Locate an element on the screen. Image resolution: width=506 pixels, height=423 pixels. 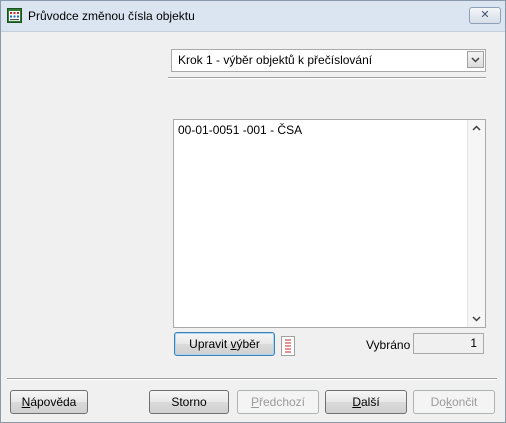
step-dropdown: Krok 1 - výběr objektů k přečíslování is located at coordinates (328, 60).